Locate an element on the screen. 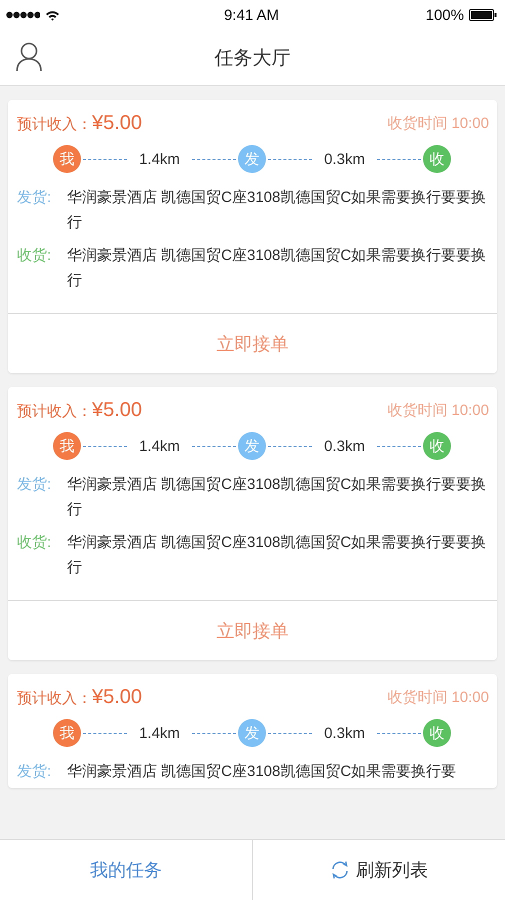 The height and width of the screenshot is (900, 505). battery-percent: 100% is located at coordinates (445, 15).